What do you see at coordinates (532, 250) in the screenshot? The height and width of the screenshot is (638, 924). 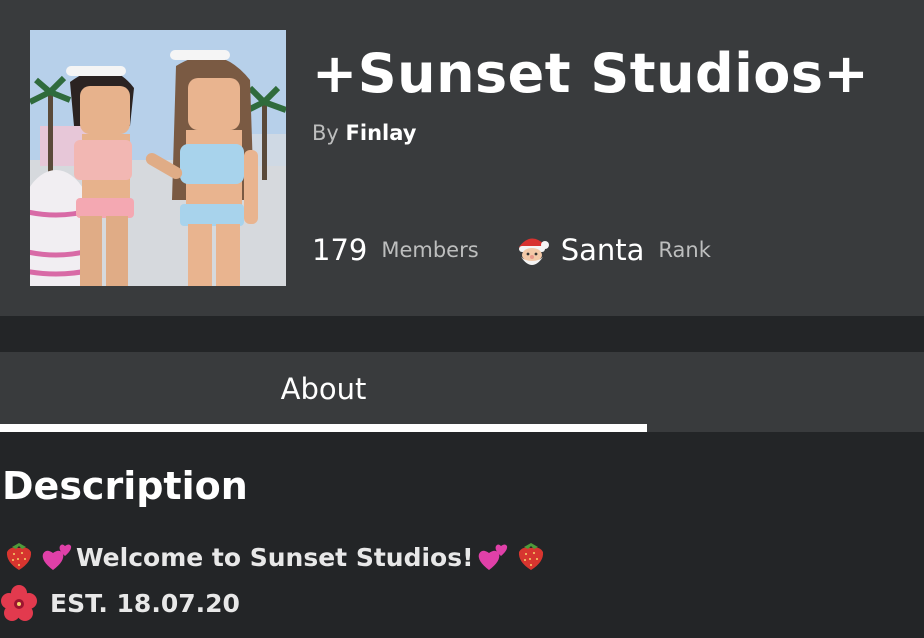 I see `santa-icon` at bounding box center [532, 250].